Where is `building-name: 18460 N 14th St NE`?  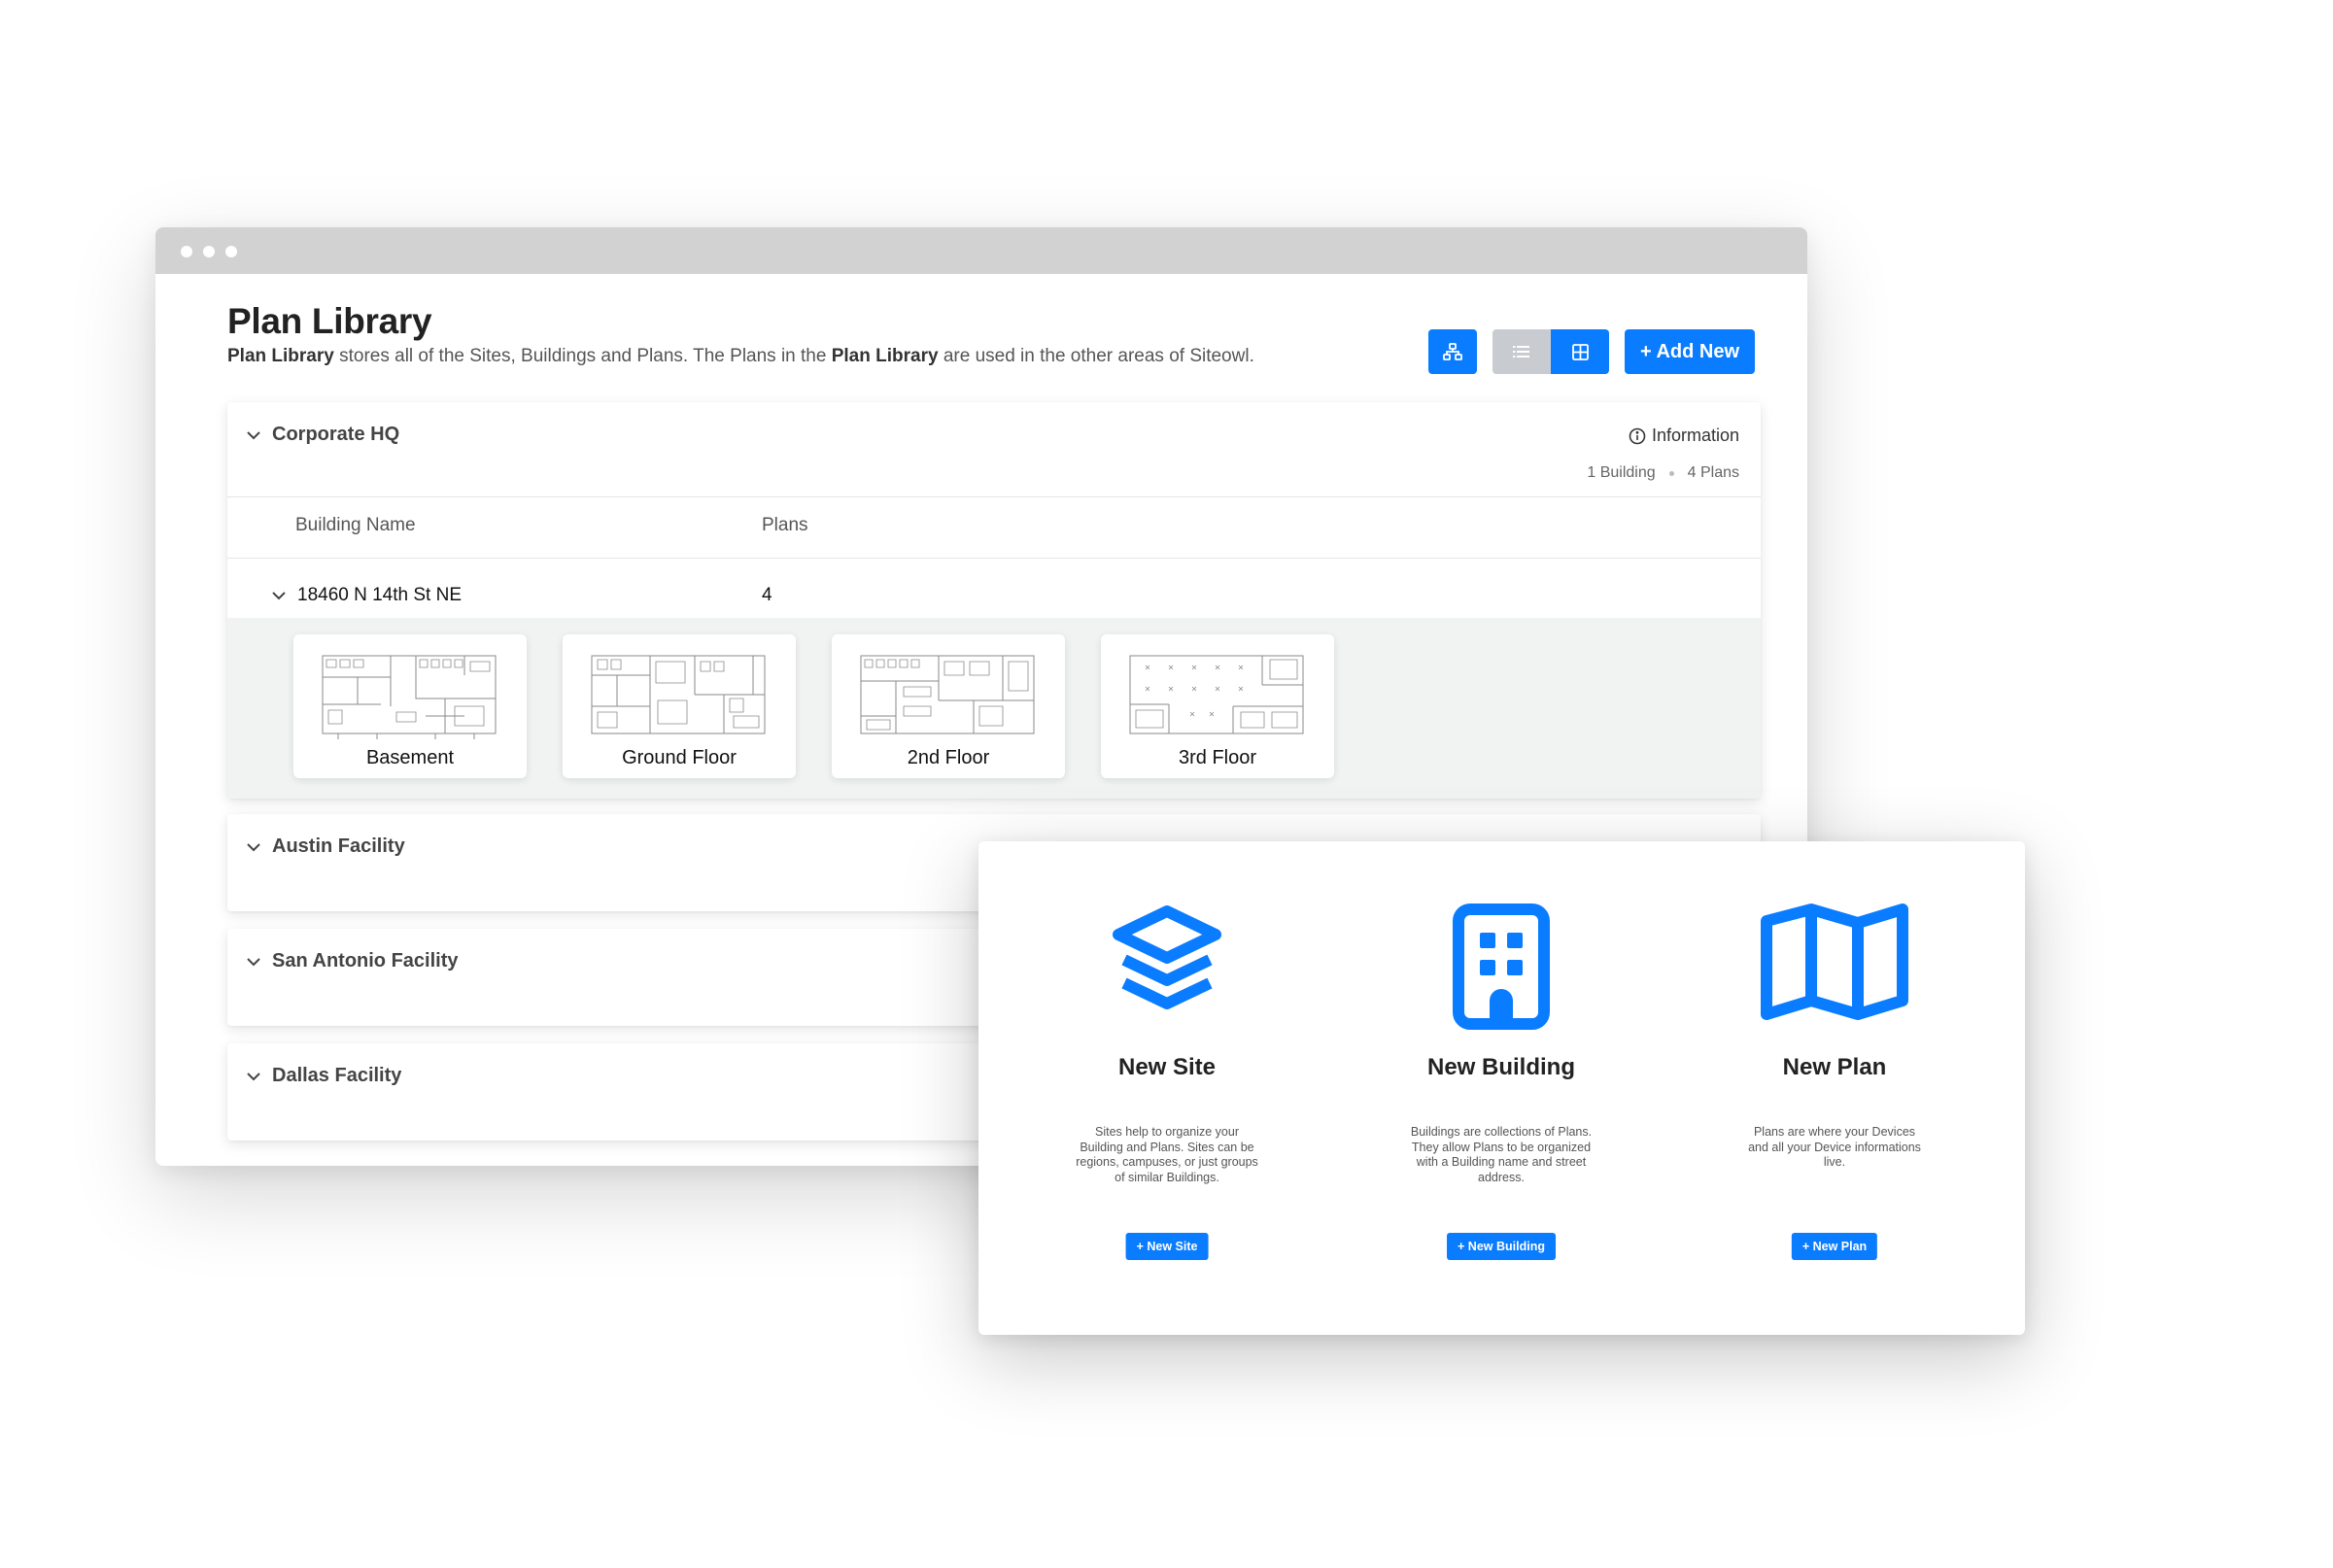
building-name: 18460 N 14th St NE is located at coordinates (380, 595).